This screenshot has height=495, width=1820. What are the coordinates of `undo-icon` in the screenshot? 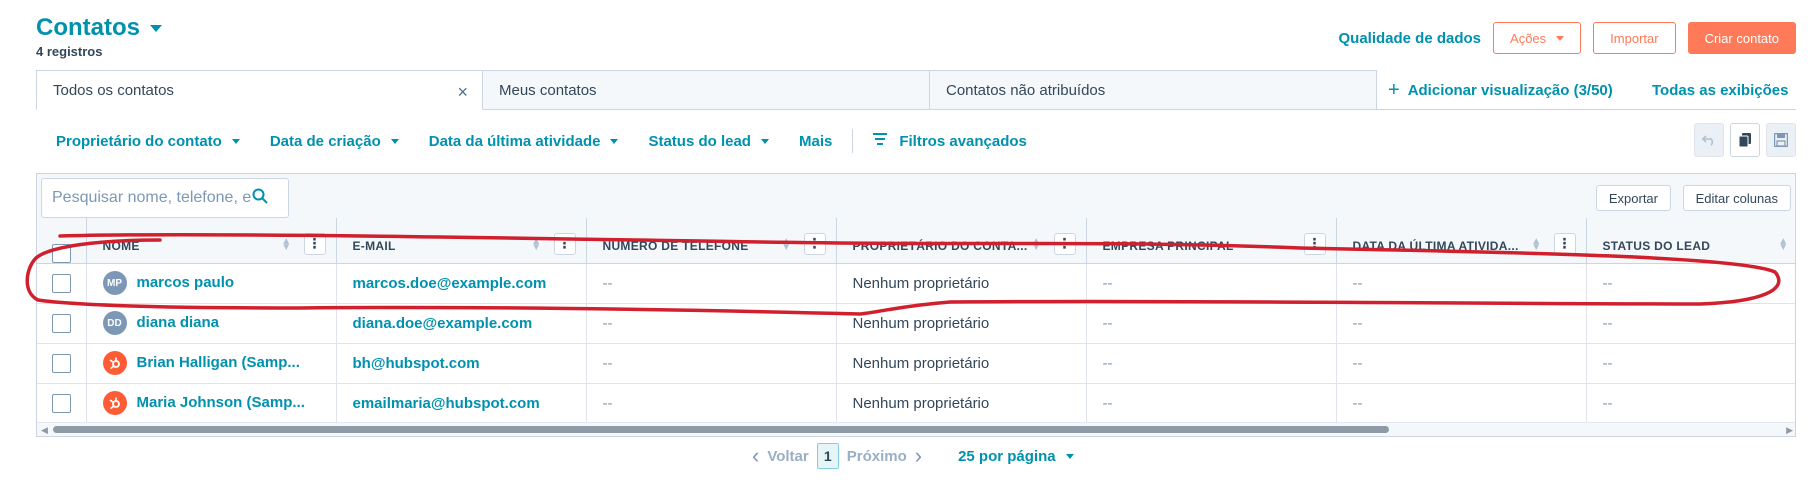 It's located at (1709, 140).